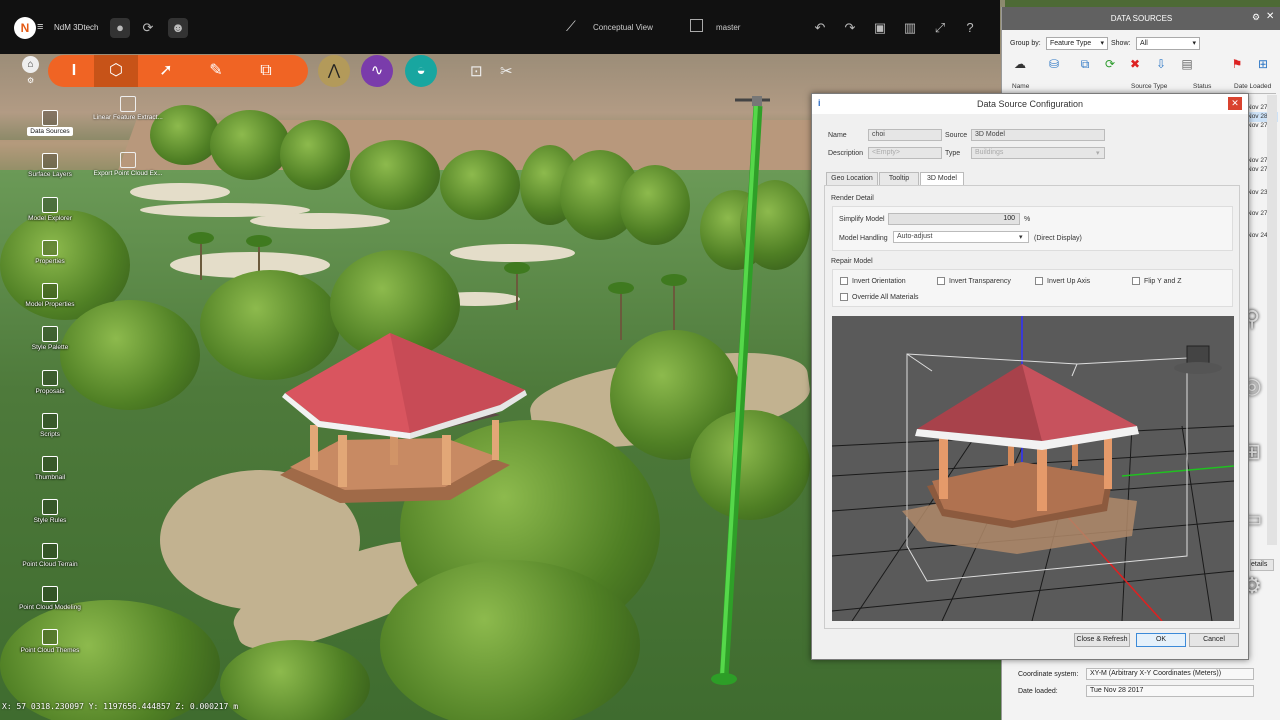 This screenshot has height=720, width=1280. I want to click on record-icon: ●, so click(120, 28).